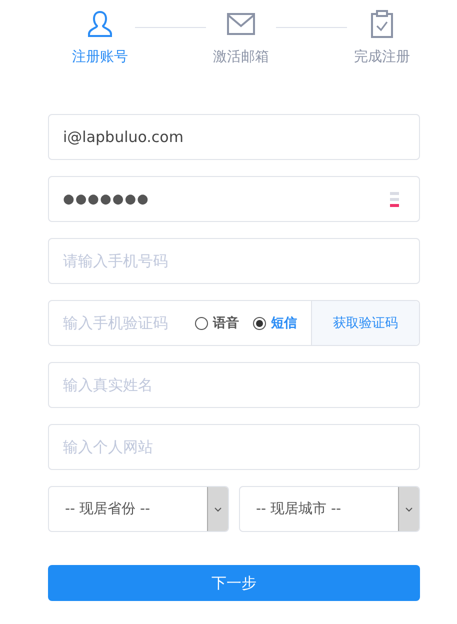 This screenshot has height=624, width=457. I want to click on step-label: 注册账号, so click(100, 57).